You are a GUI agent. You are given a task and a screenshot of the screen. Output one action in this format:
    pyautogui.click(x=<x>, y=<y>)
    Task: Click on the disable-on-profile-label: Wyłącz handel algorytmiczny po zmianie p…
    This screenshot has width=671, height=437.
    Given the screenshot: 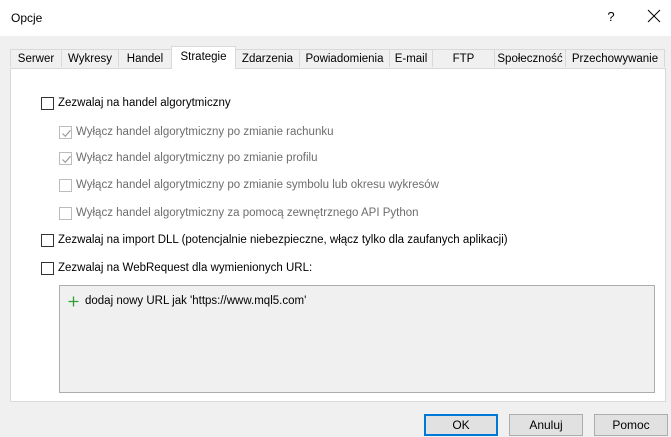 What is the action you would take?
    pyautogui.click(x=197, y=158)
    